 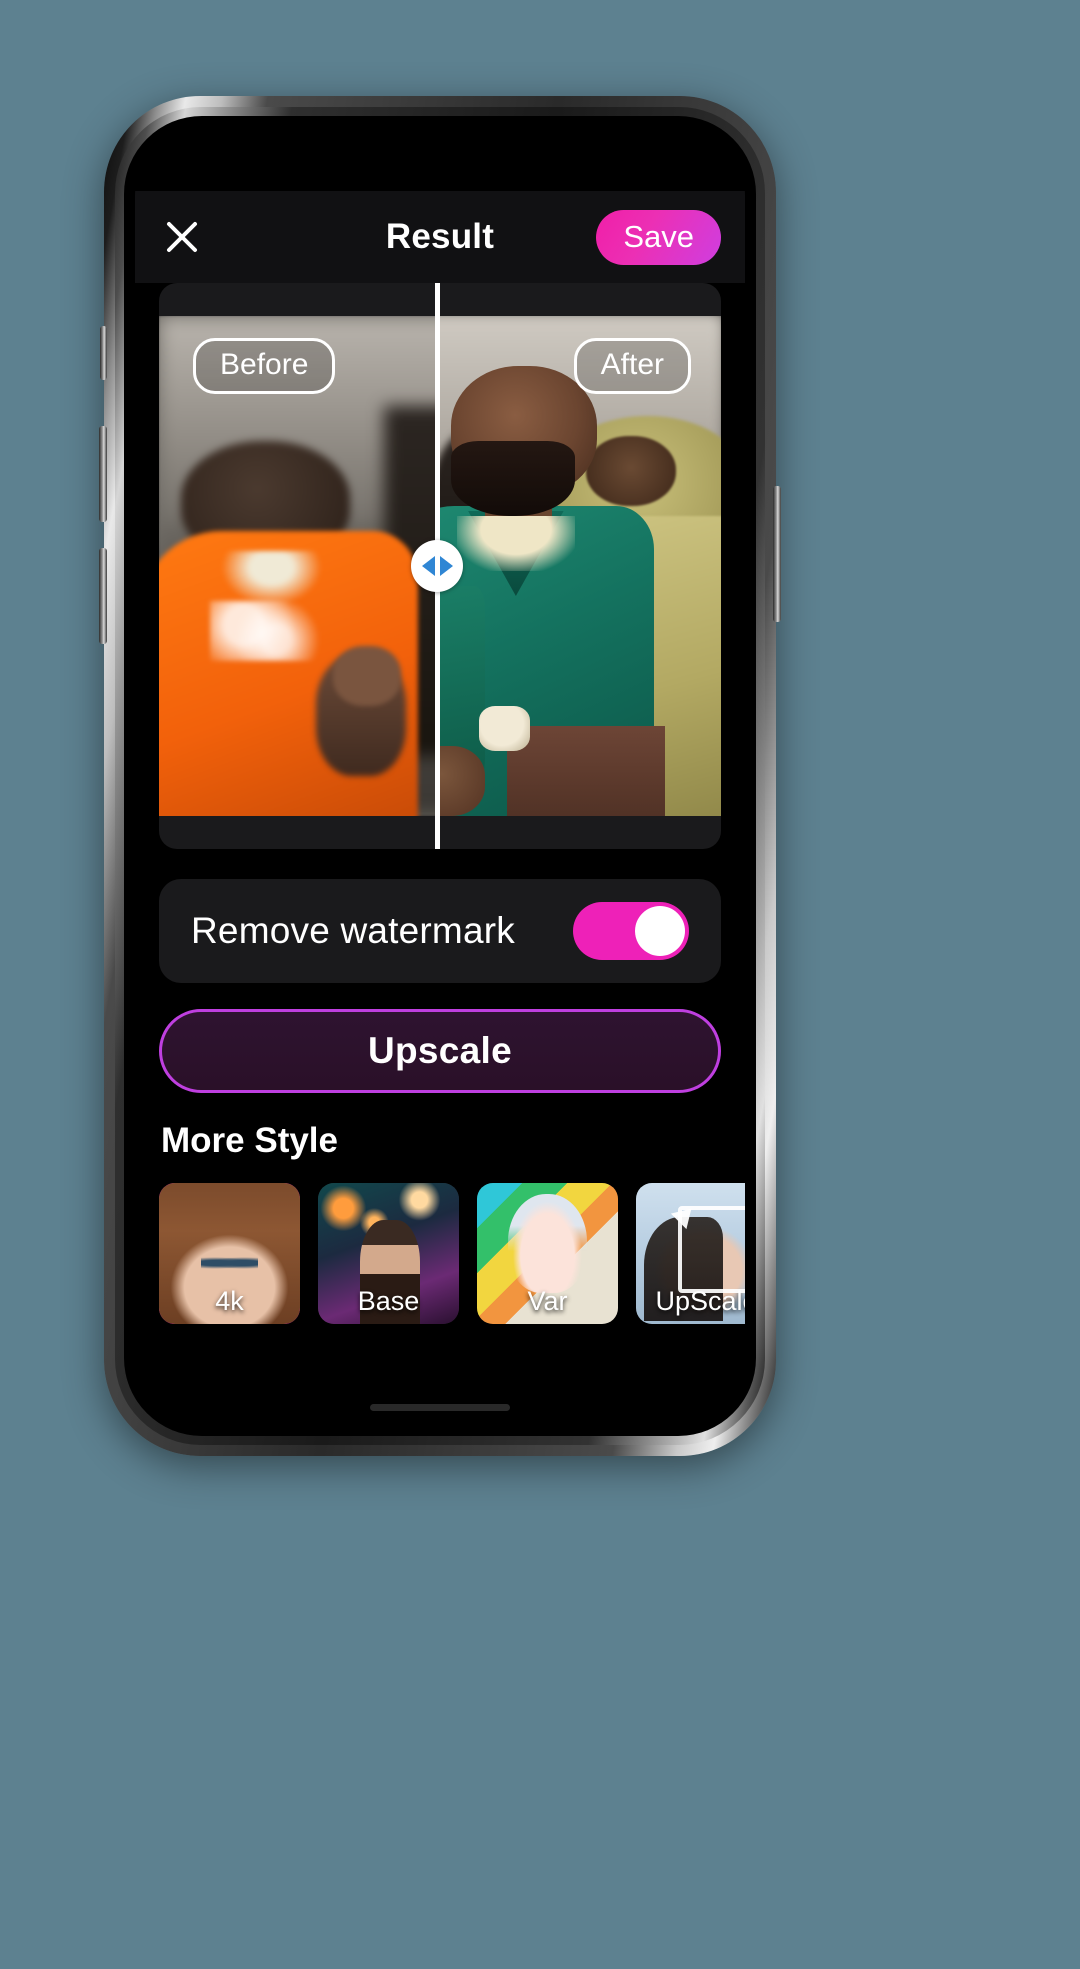 What do you see at coordinates (353, 930) in the screenshot?
I see `remove-watermark-label: Remove watermark` at bounding box center [353, 930].